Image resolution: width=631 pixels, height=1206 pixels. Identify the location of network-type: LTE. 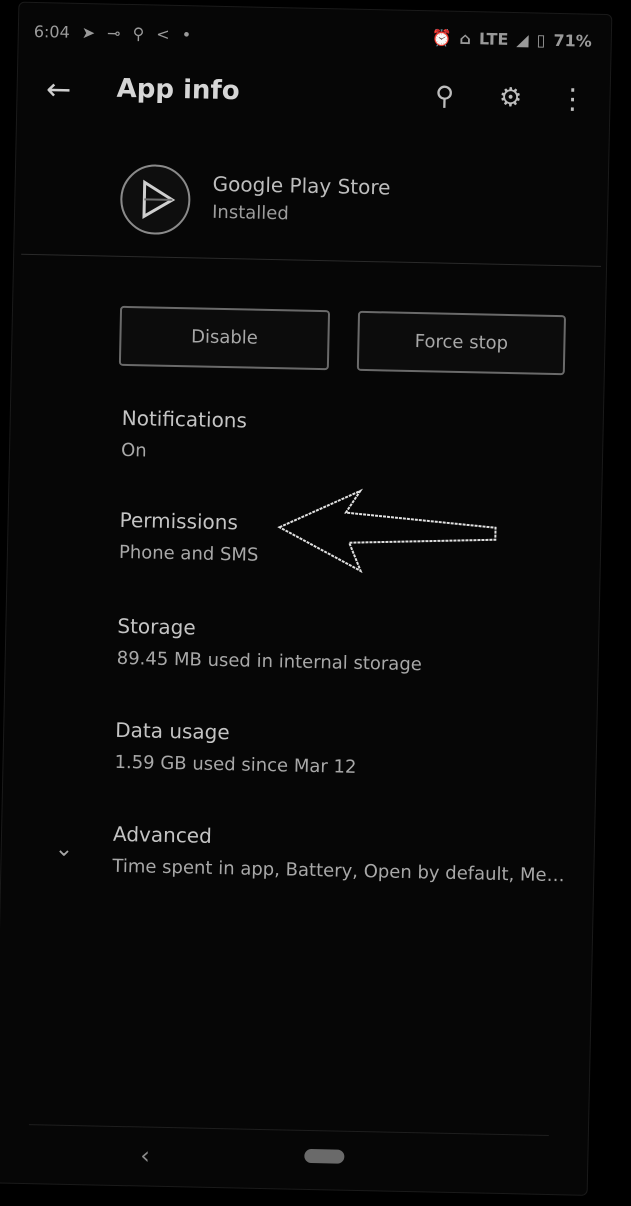
(493, 39).